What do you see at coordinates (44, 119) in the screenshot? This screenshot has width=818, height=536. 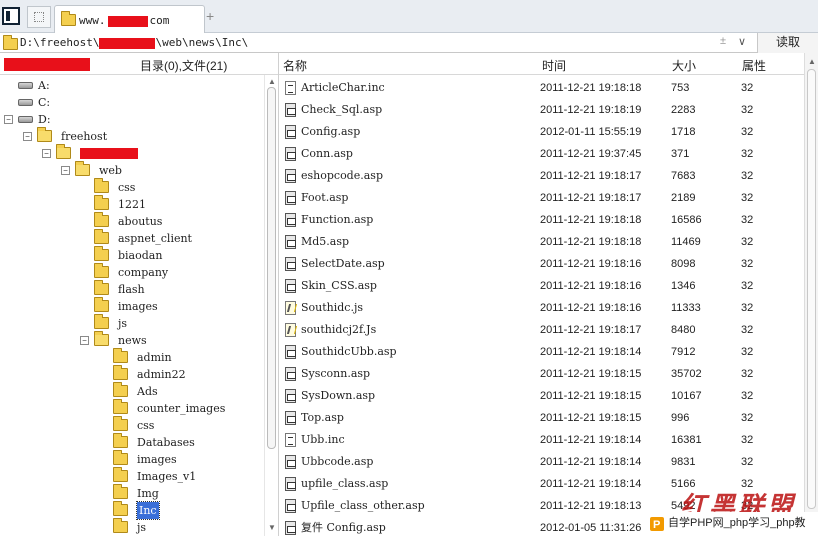 I see `tree-item-label: D:` at bounding box center [44, 119].